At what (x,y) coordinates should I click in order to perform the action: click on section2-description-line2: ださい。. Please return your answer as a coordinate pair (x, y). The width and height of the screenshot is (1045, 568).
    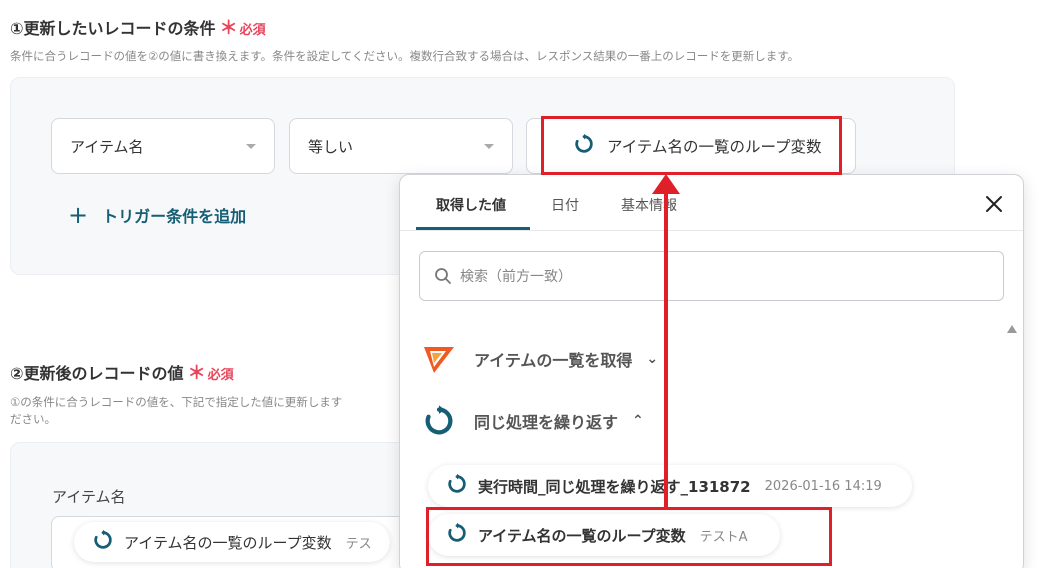
    Looking at the image, I should click on (33, 419).